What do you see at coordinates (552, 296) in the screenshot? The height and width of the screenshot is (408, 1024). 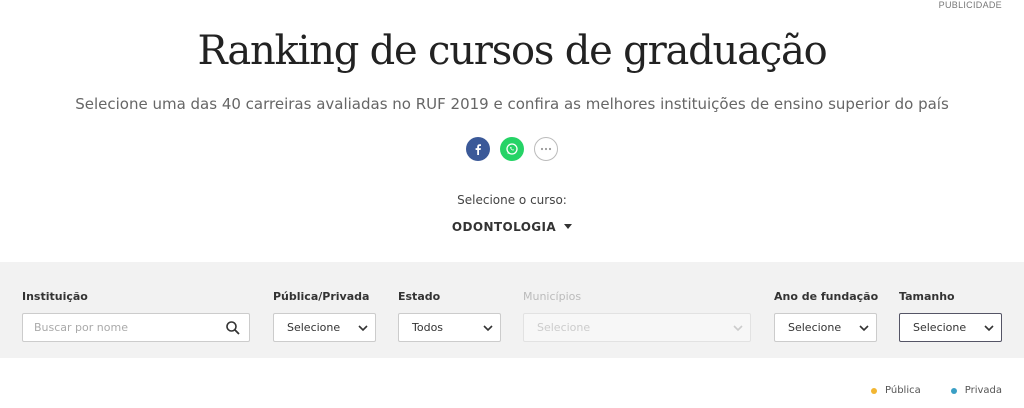 I see `municipality-label: Municípios` at bounding box center [552, 296].